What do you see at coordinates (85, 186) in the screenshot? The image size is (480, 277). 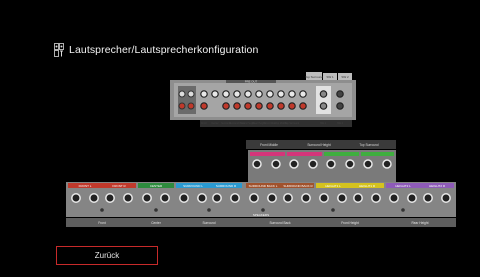 I see `terminal-label: FRONT L` at bounding box center [85, 186].